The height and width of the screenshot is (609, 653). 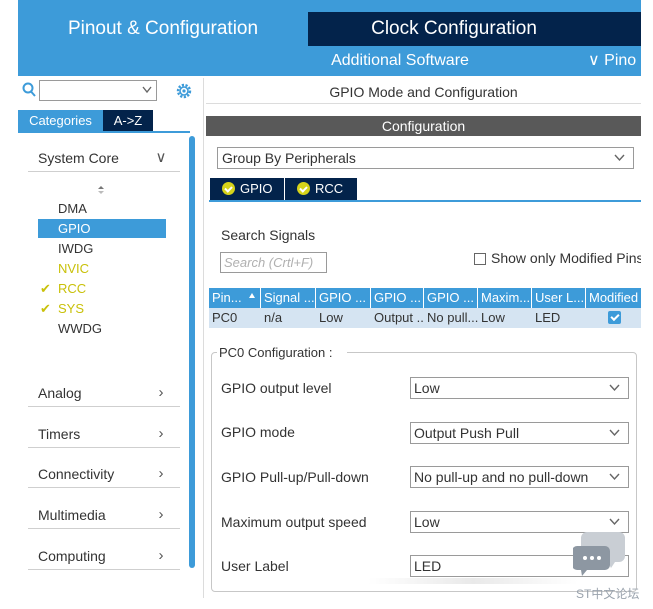 What do you see at coordinates (282, 353) in the screenshot?
I see `pc0-config-title: PC0 Configuration :` at bounding box center [282, 353].